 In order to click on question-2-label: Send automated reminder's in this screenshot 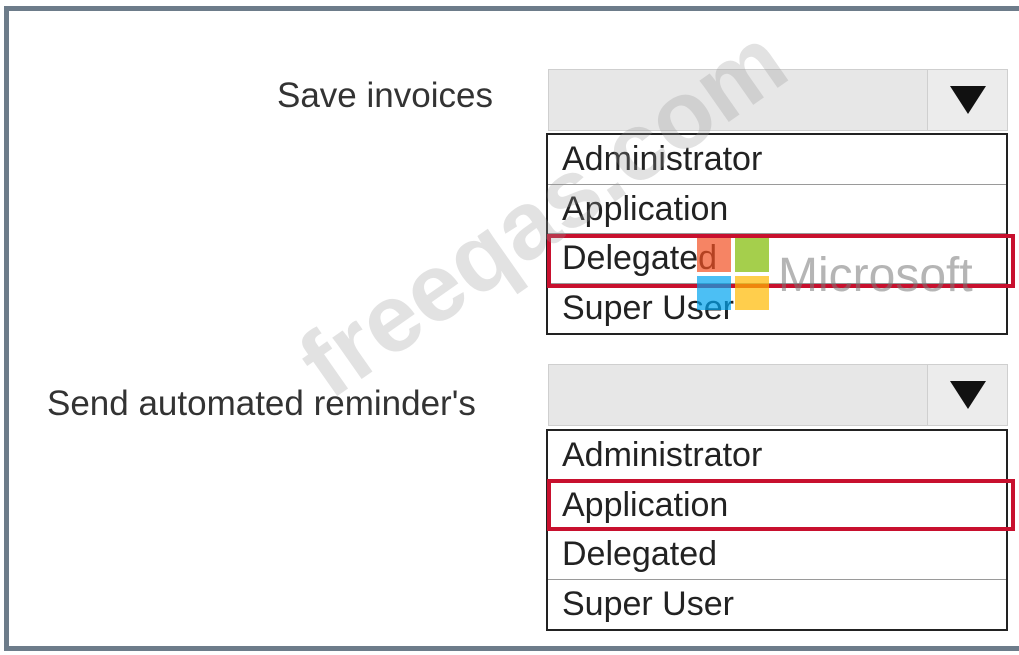, I will do `click(261, 403)`.